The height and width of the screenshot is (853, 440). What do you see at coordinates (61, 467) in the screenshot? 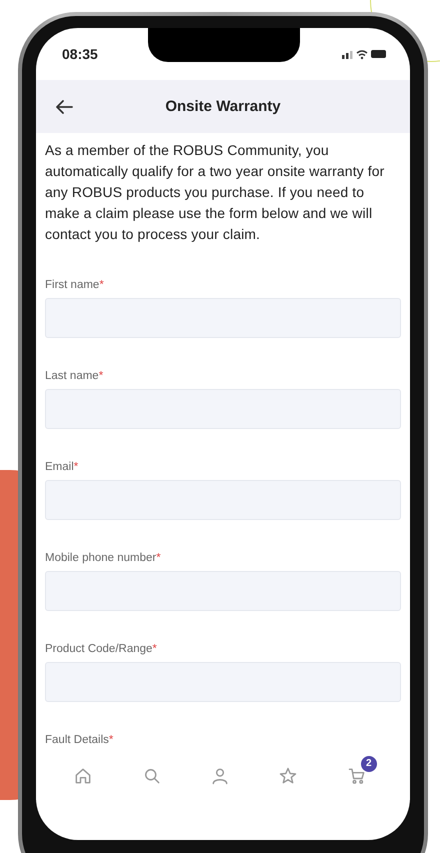
I see `field-label: Email*` at bounding box center [61, 467].